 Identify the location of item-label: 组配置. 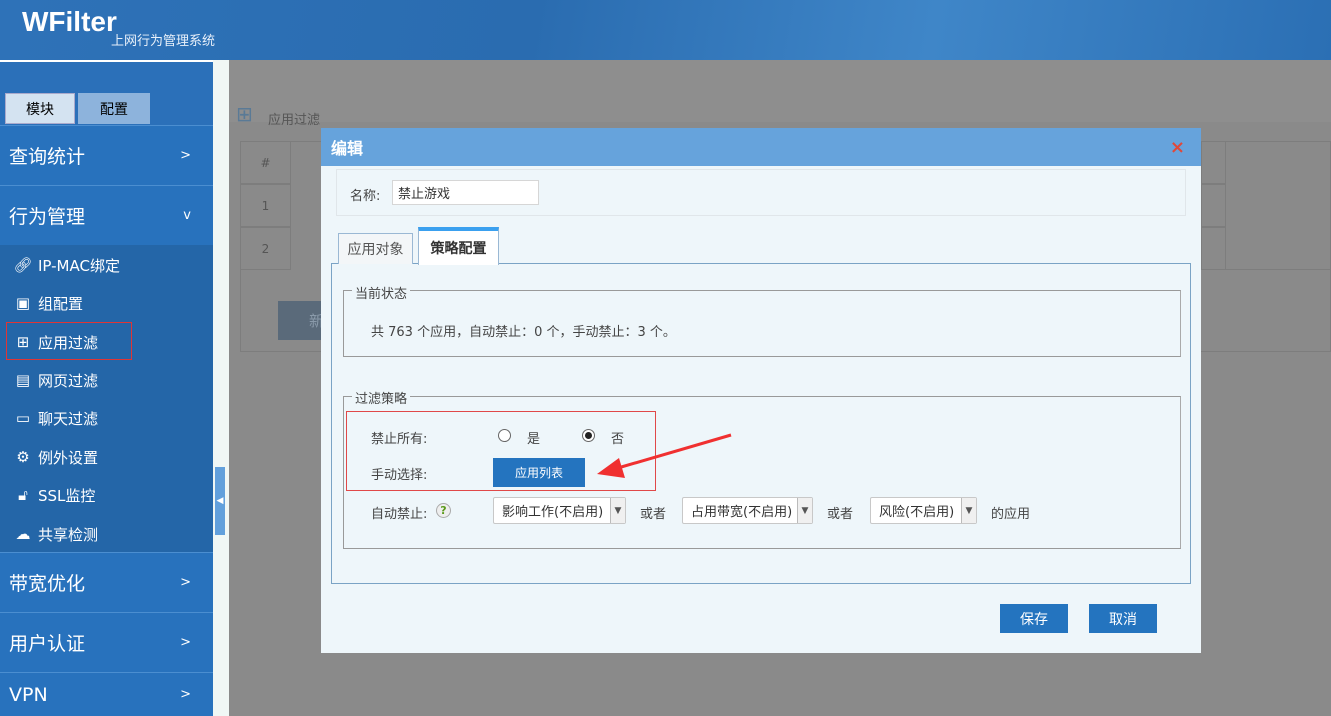
(61, 303).